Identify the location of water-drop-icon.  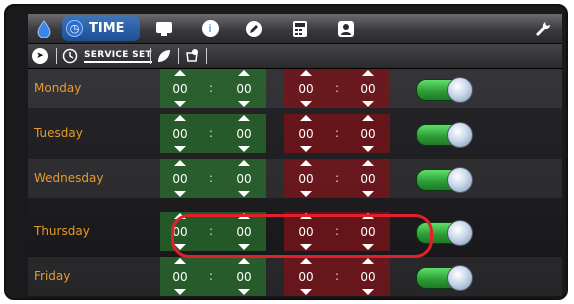
(44, 28).